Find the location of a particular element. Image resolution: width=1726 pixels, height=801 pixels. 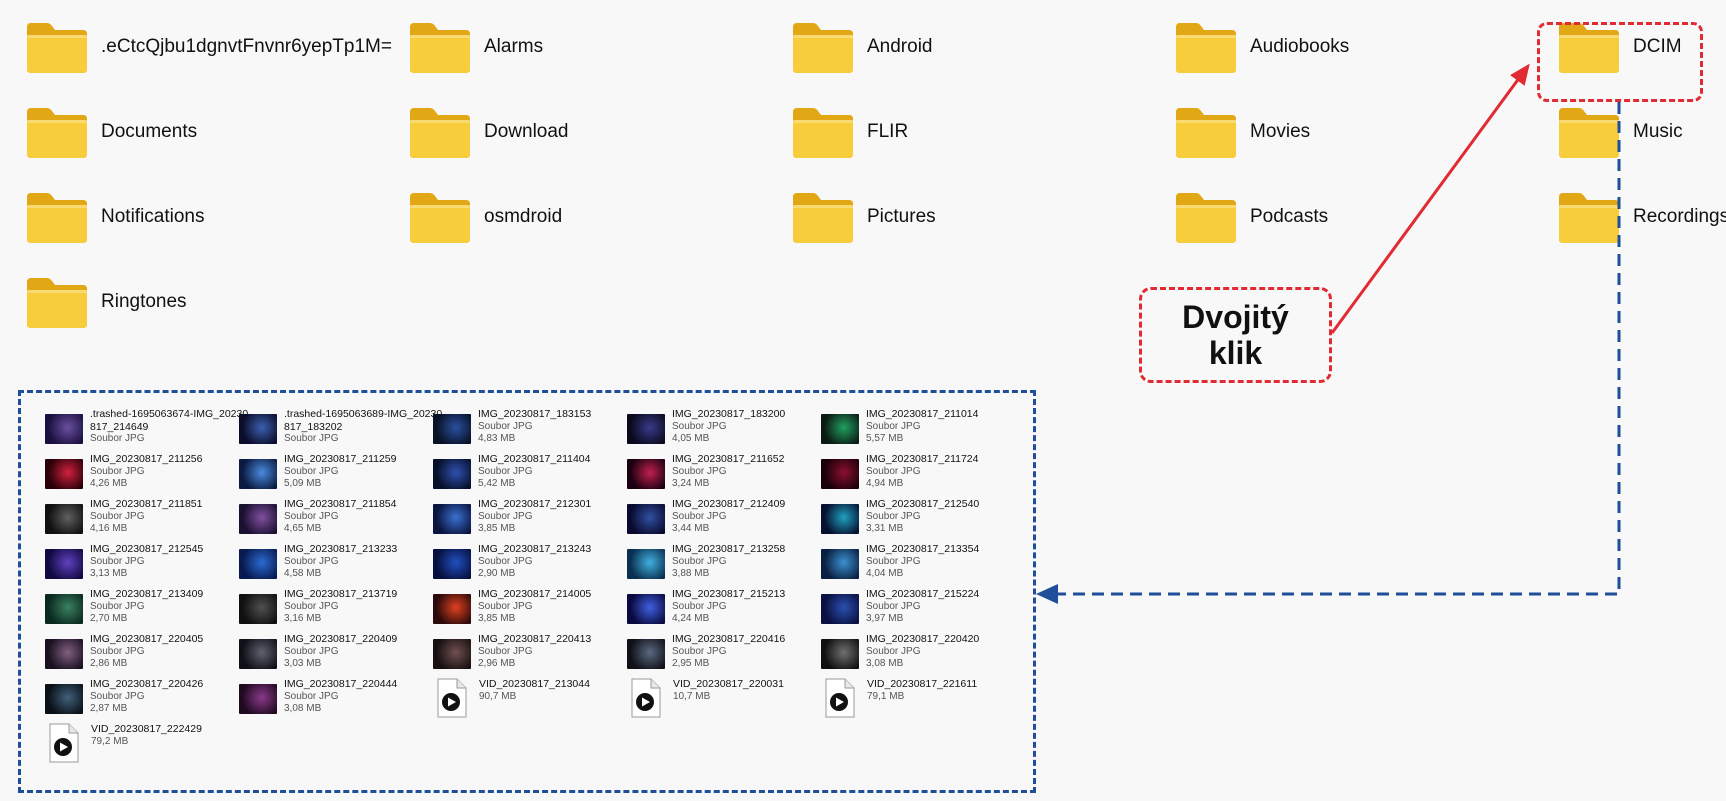

image-file-item: IMG_20230817_213258 Soubor JPG 3,88 MB is located at coordinates (729, 567).